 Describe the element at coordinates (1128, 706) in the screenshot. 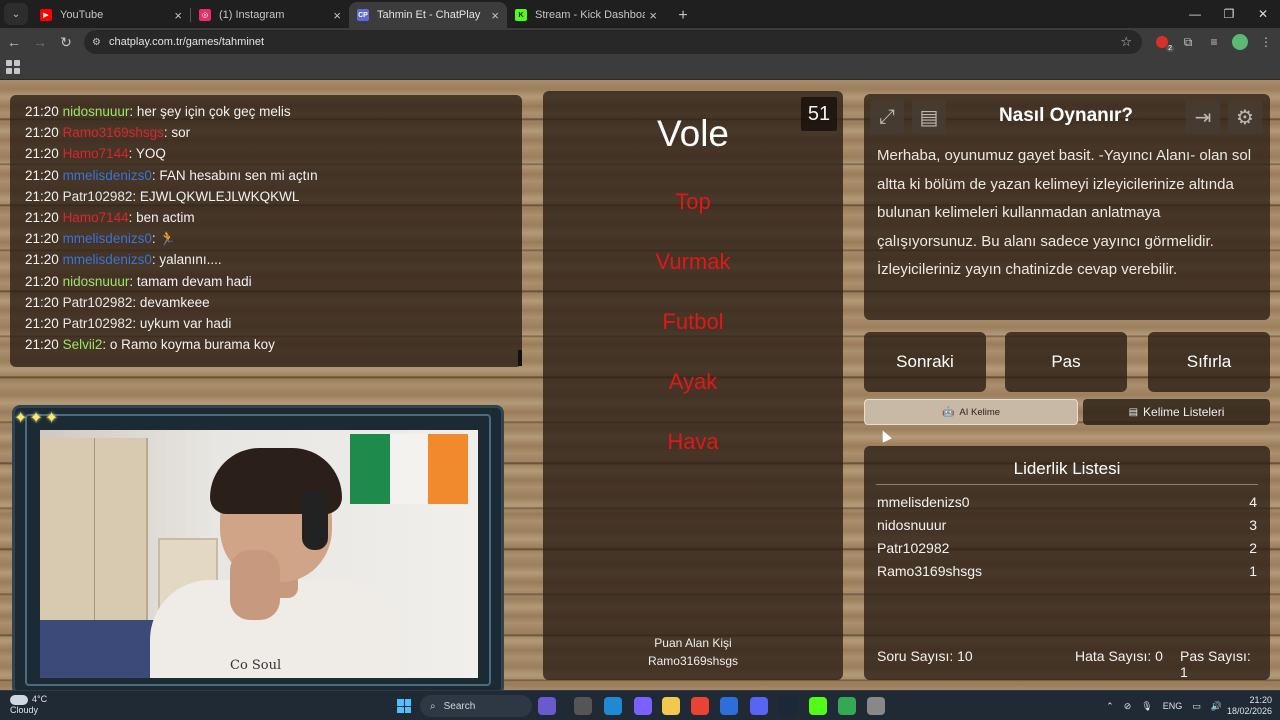

I see `tray-app-icon: ⊘` at that location.